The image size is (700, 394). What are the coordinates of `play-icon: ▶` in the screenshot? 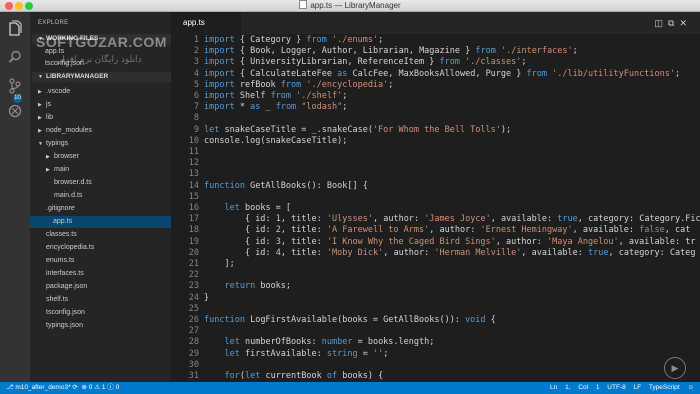 It's located at (675, 368).